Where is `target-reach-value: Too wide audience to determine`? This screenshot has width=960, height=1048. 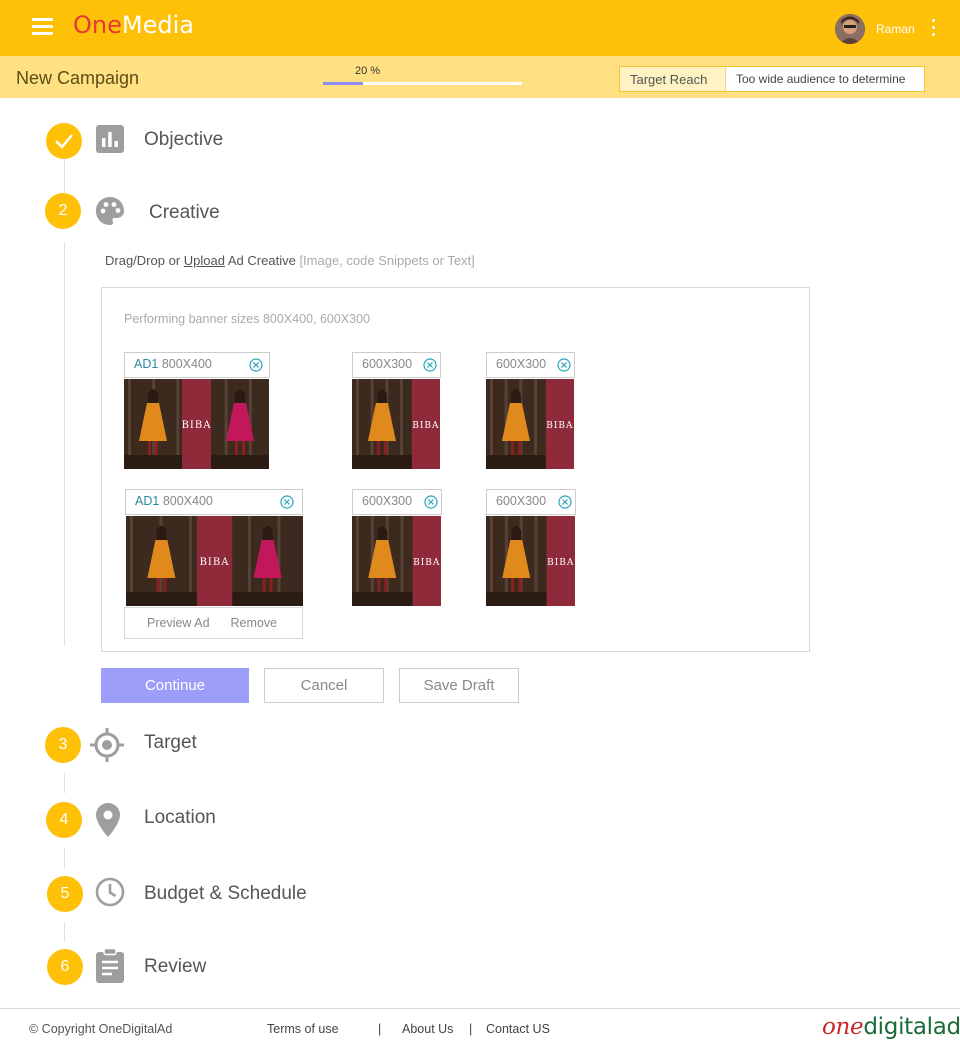 target-reach-value: Too wide audience to determine is located at coordinates (821, 79).